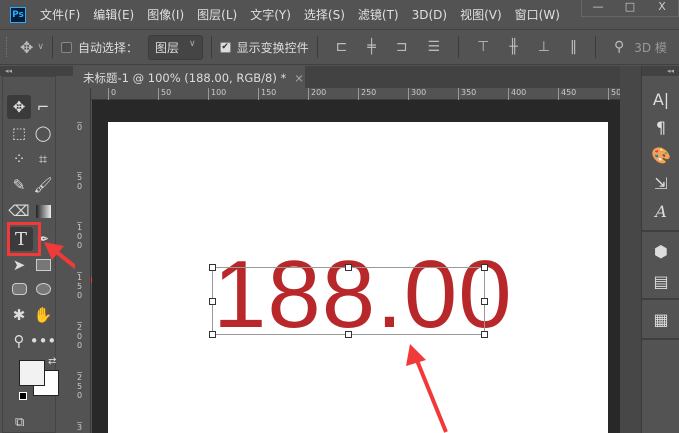 The height and width of the screenshot is (433, 679). Describe the element at coordinates (113, 14) in the screenshot. I see `menu-edit: 编辑(E)` at that location.